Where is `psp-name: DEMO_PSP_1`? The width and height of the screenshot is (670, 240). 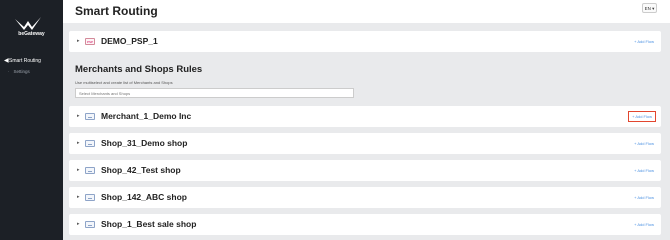 psp-name: DEMO_PSP_1 is located at coordinates (129, 41).